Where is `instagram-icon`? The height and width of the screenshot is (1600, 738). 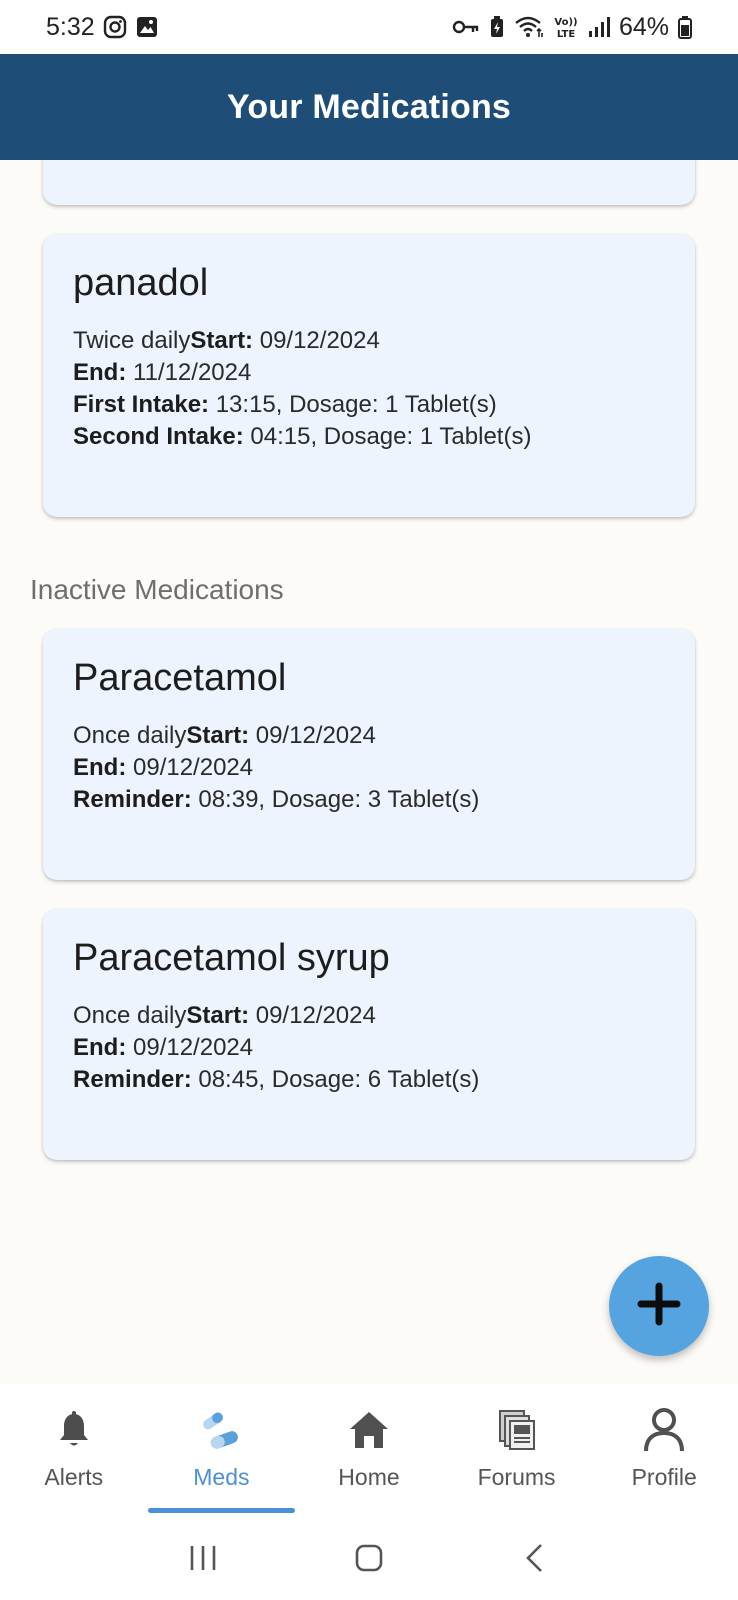 instagram-icon is located at coordinates (115, 27).